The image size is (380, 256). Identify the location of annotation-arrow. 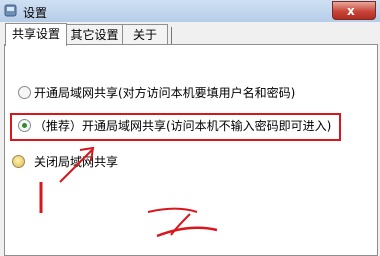
(76, 166).